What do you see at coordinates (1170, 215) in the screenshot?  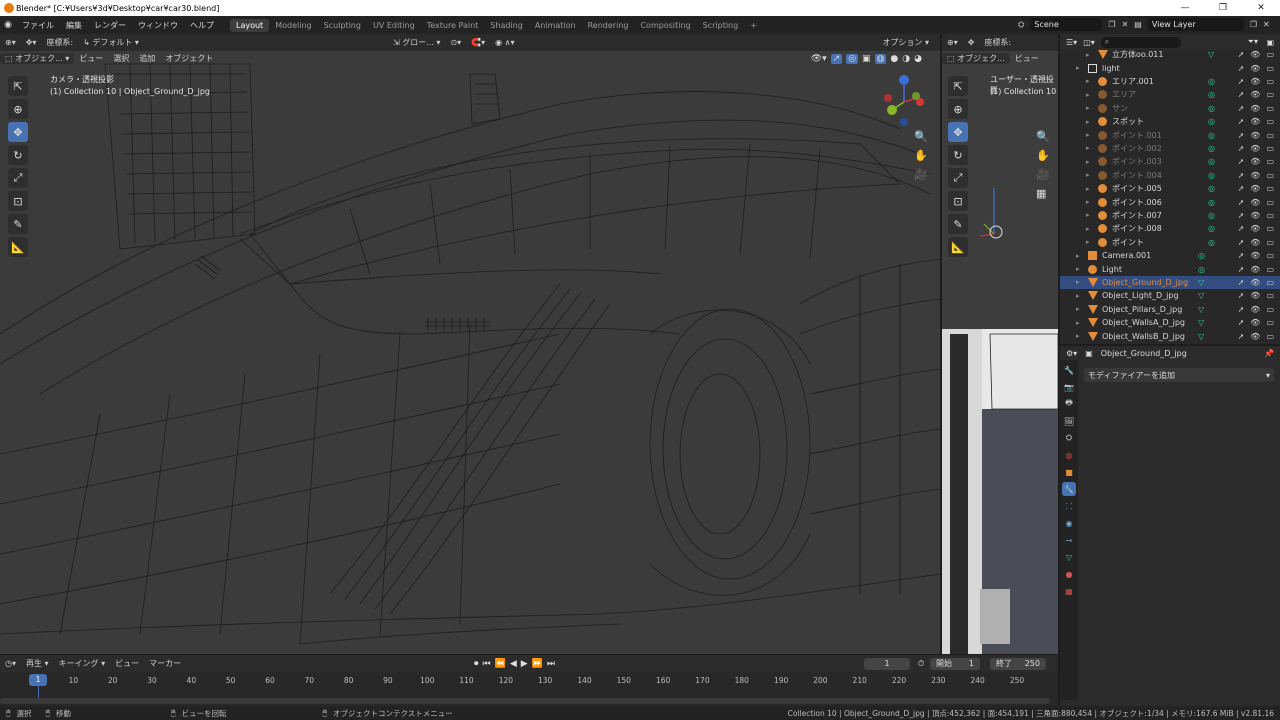 I see `outliner-row: ▸ ポイント.007 ◎ ➚ 👁 ▭` at bounding box center [1170, 215].